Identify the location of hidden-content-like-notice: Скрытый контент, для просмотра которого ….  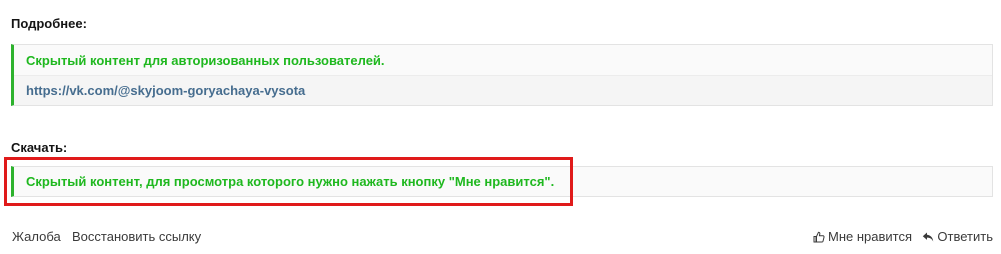
(290, 181).